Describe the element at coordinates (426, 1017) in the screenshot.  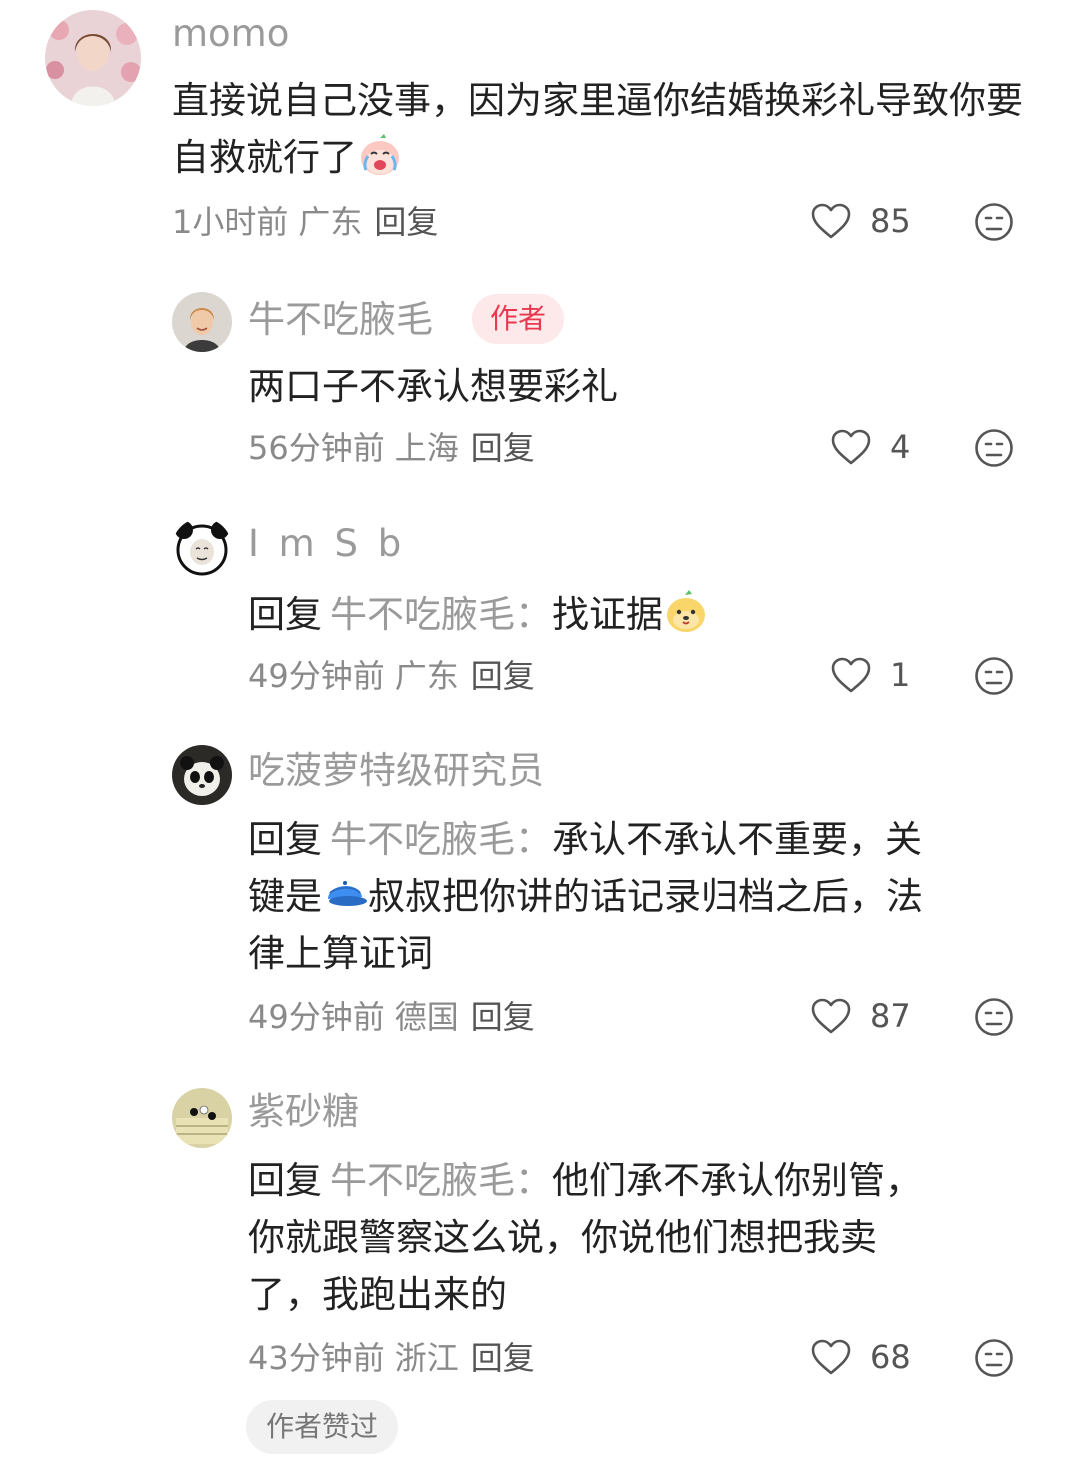
I see `location: 德国` at that location.